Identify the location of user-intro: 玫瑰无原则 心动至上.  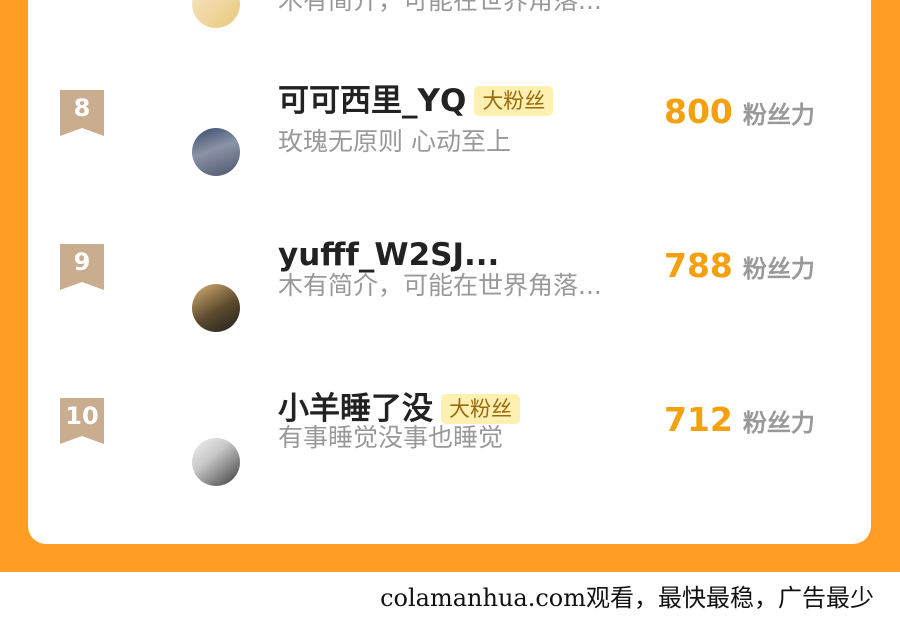
(394, 141).